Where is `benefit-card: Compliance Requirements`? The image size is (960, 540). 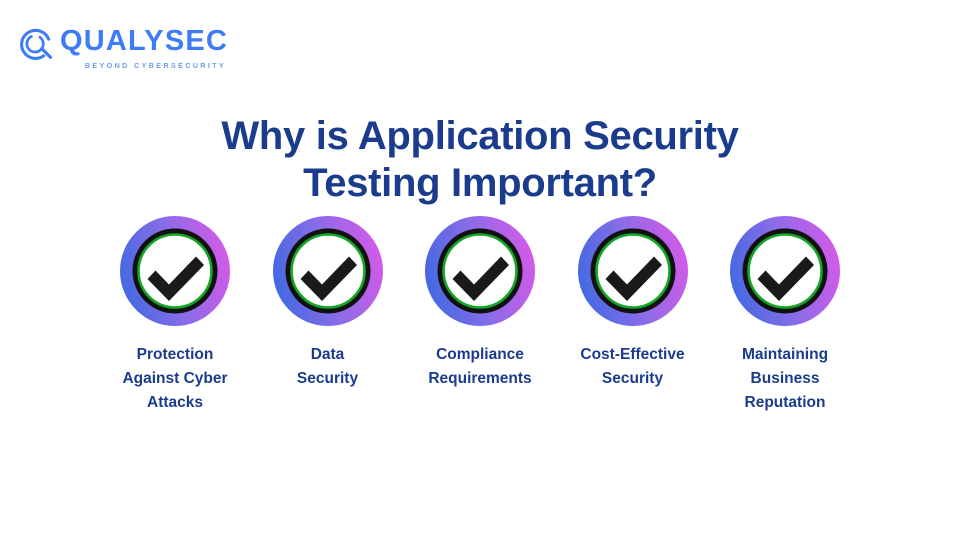
benefit-card: Compliance Requirements is located at coordinates (480, 303).